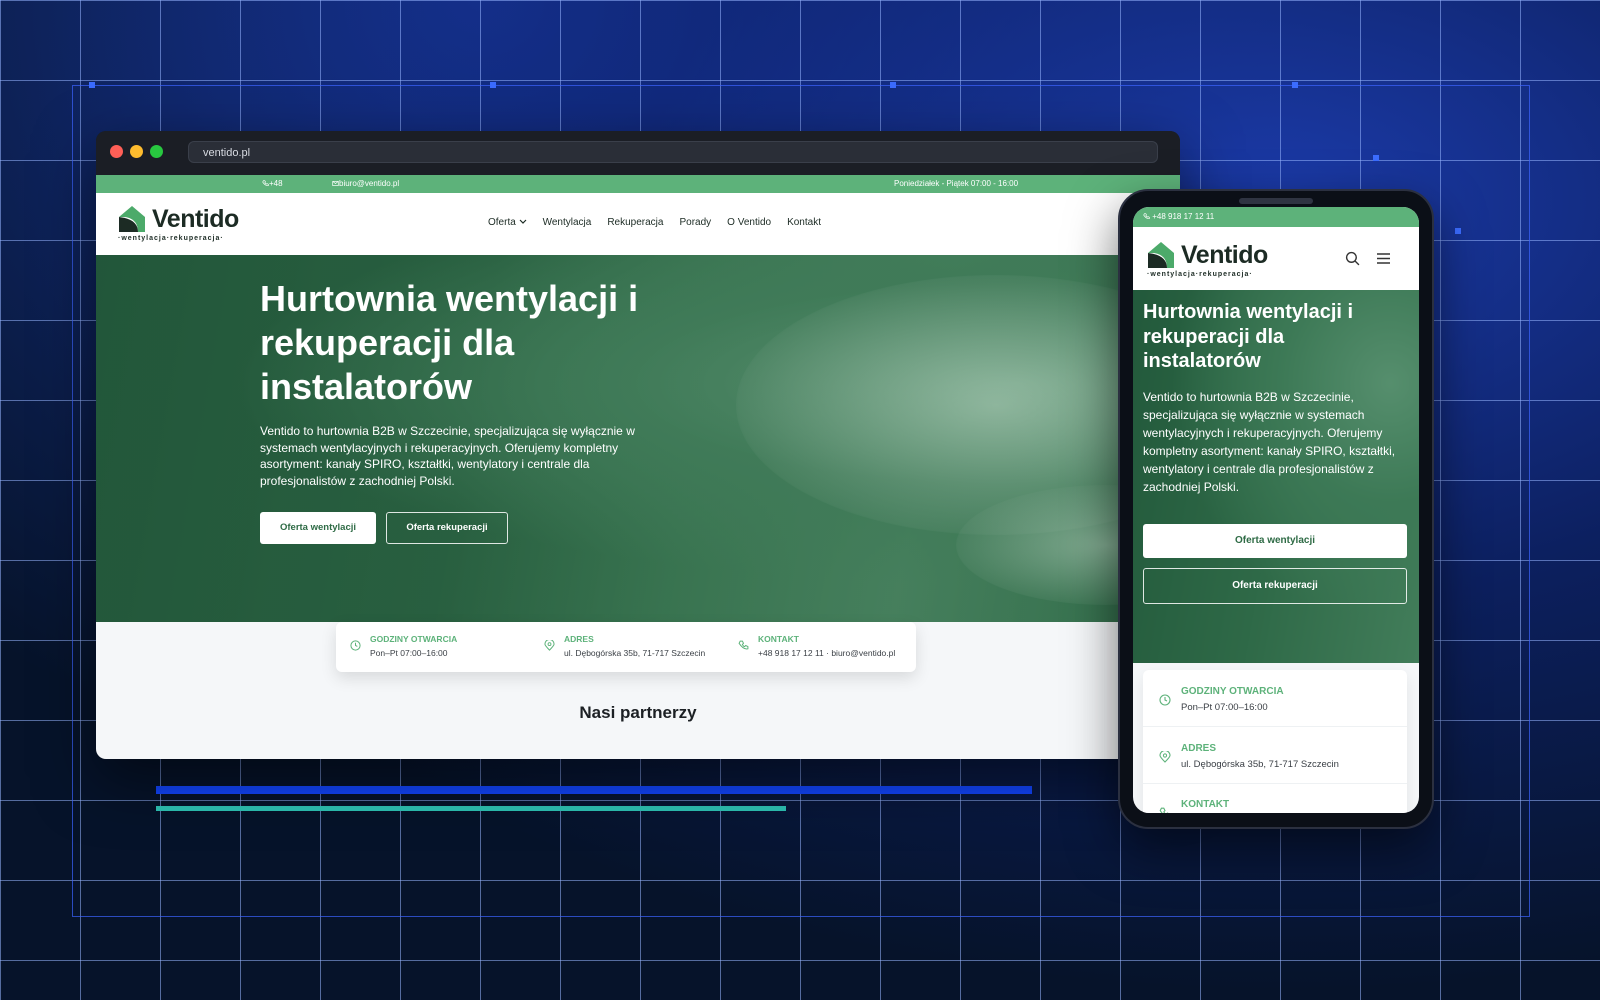 The height and width of the screenshot is (1000, 1600). Describe the element at coordinates (778, 639) in the screenshot. I see `info-contact-label: KONTAKT` at that location.